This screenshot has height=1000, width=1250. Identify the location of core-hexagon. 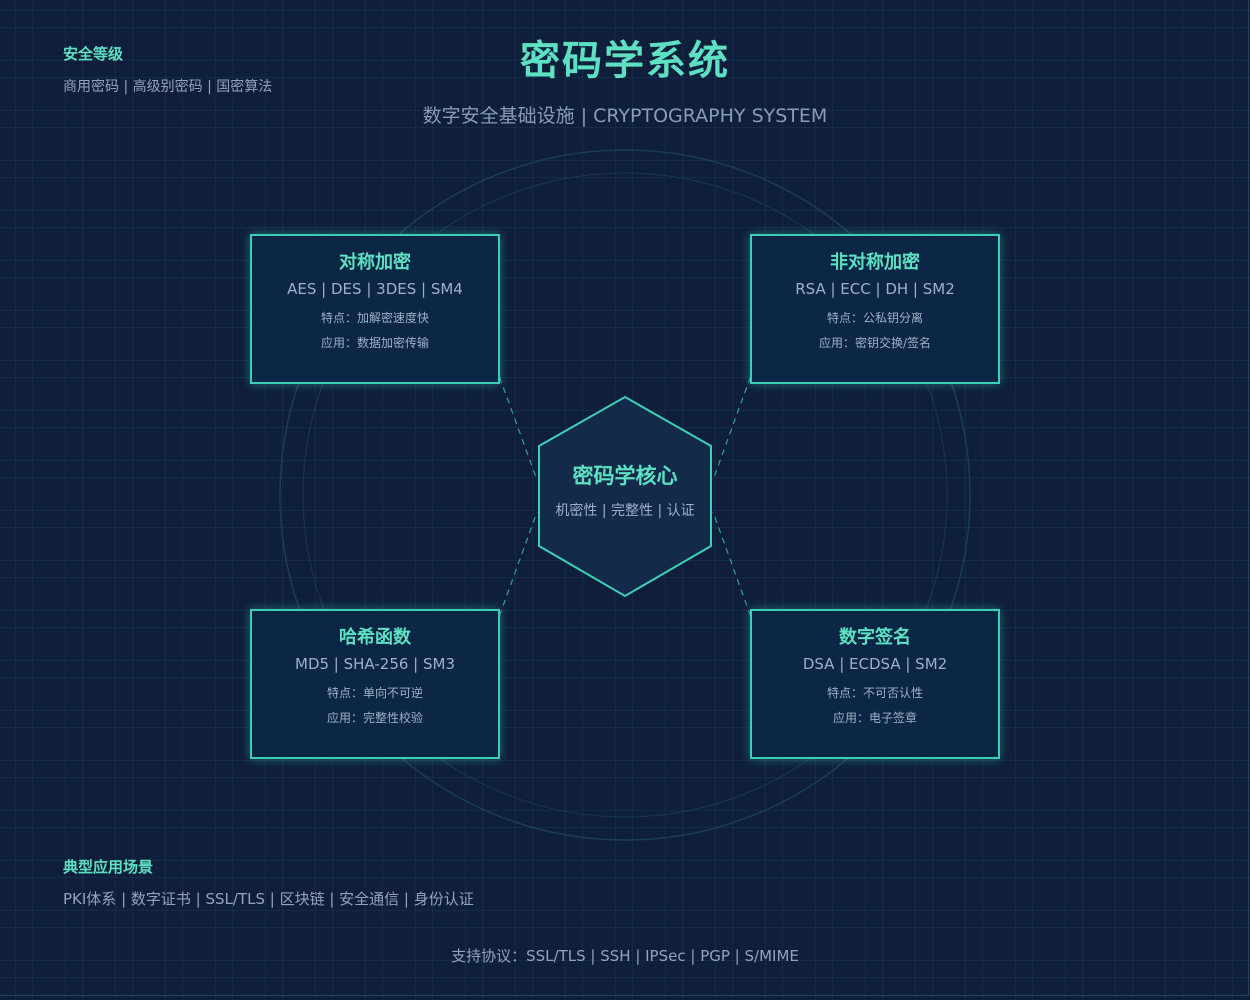
(625, 496).